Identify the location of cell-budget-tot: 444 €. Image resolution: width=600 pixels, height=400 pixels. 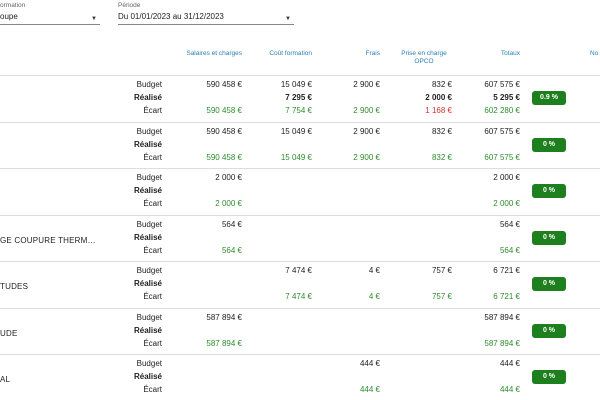
(509, 363).